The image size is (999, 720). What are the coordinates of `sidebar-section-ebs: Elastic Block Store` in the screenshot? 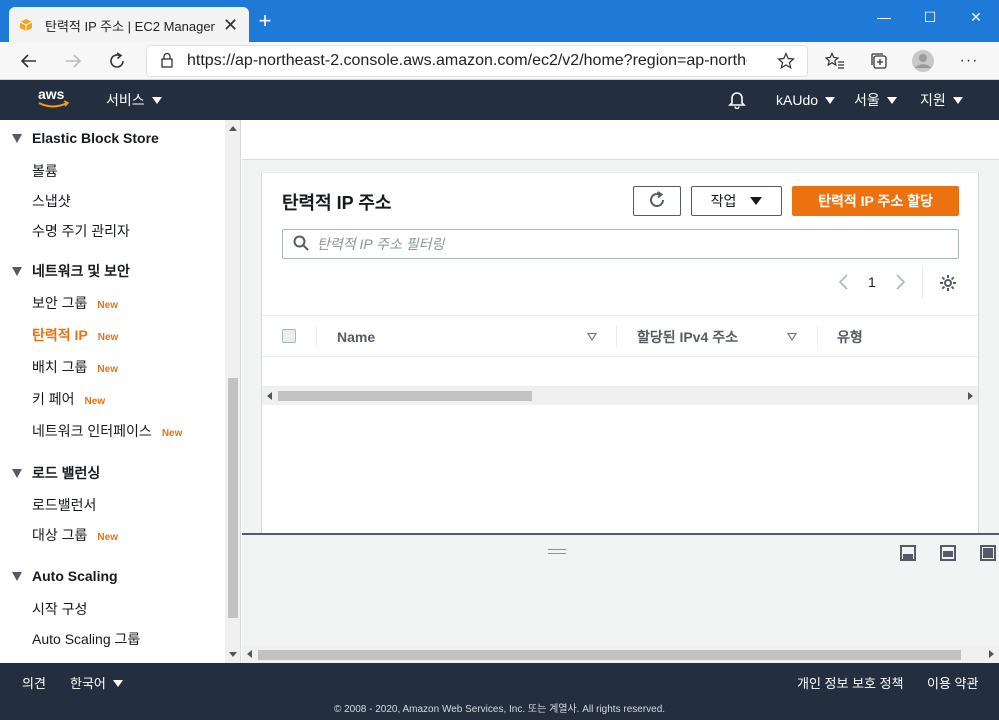 It's located at (85, 138).